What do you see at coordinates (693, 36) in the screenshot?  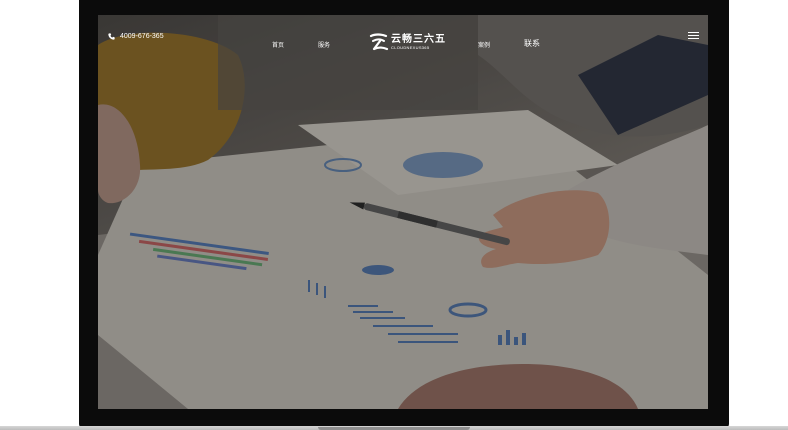 I see `hamburger-menu-icon` at bounding box center [693, 36].